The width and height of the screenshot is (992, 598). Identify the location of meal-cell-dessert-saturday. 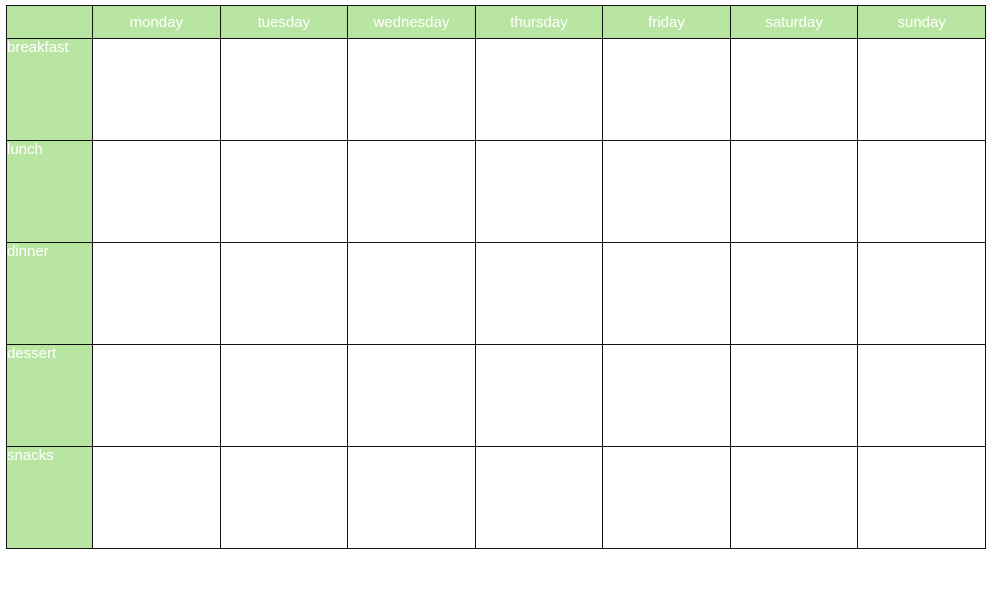
(794, 395).